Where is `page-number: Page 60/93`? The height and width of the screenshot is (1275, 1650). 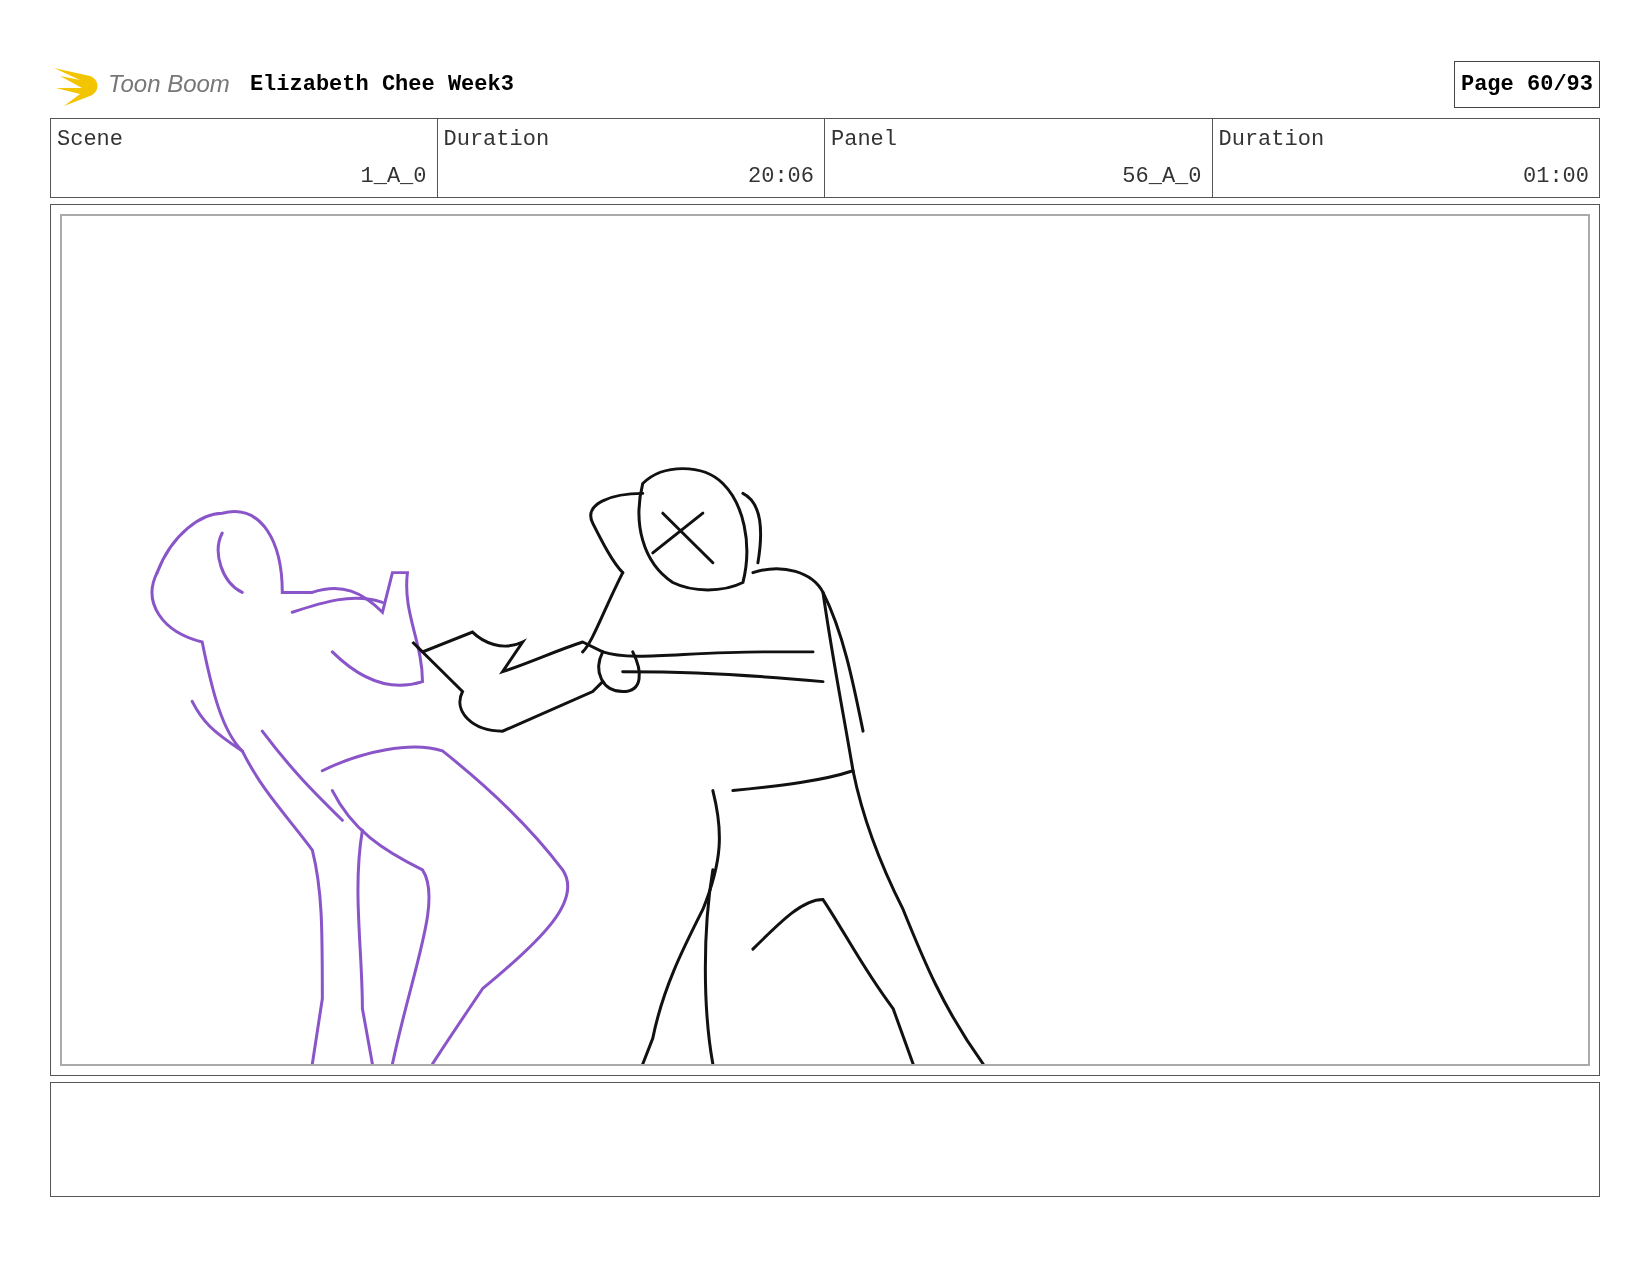
page-number: Page 60/93 is located at coordinates (1526, 84).